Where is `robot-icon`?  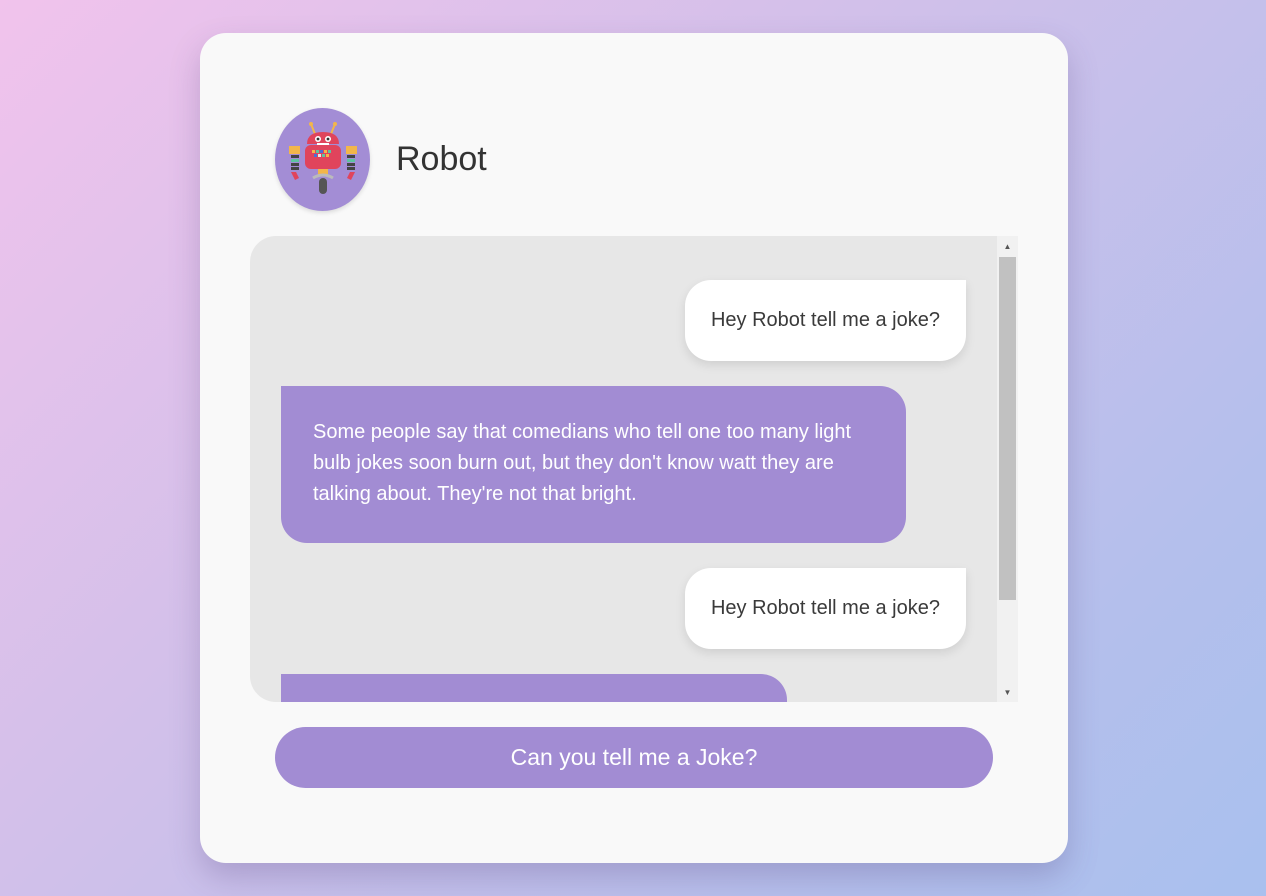 robot-icon is located at coordinates (322, 157).